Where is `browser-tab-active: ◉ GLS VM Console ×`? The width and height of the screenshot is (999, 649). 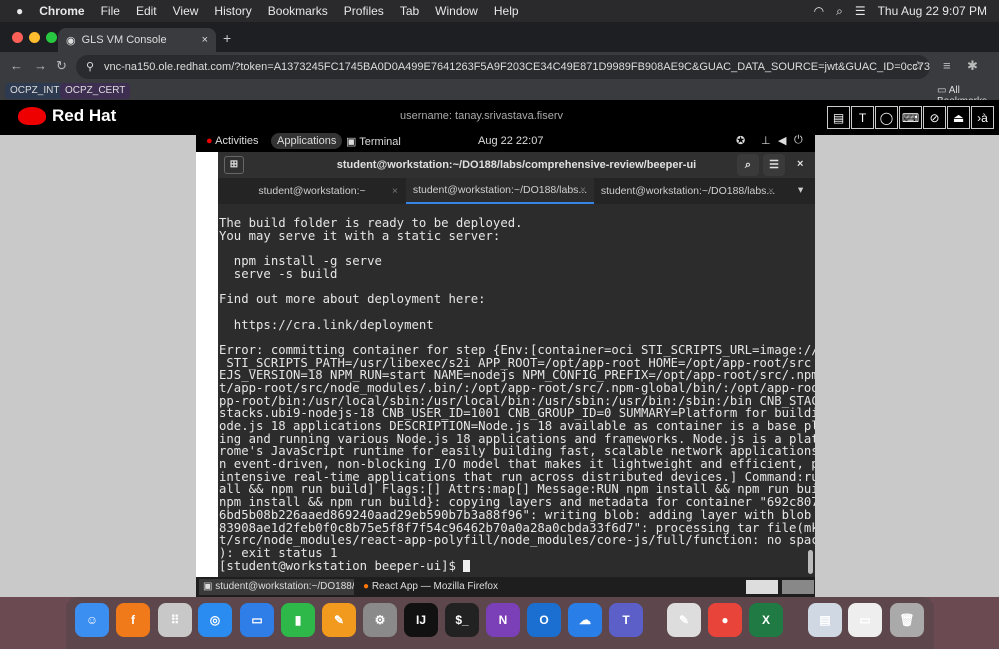
browser-tab-active: ◉ GLS VM Console × is located at coordinates (137, 40).